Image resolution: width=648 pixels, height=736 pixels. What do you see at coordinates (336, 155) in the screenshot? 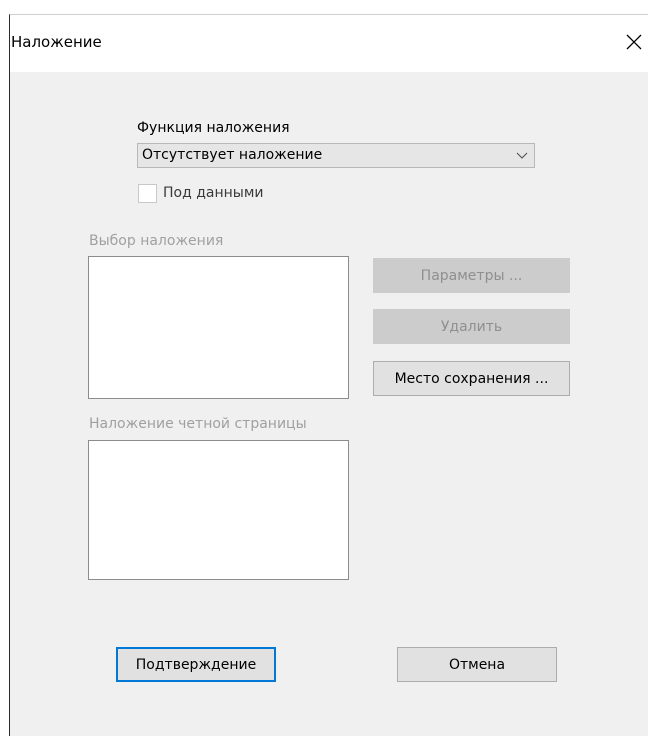
I see `overlay-function-select: Отсутствует наложение` at bounding box center [336, 155].